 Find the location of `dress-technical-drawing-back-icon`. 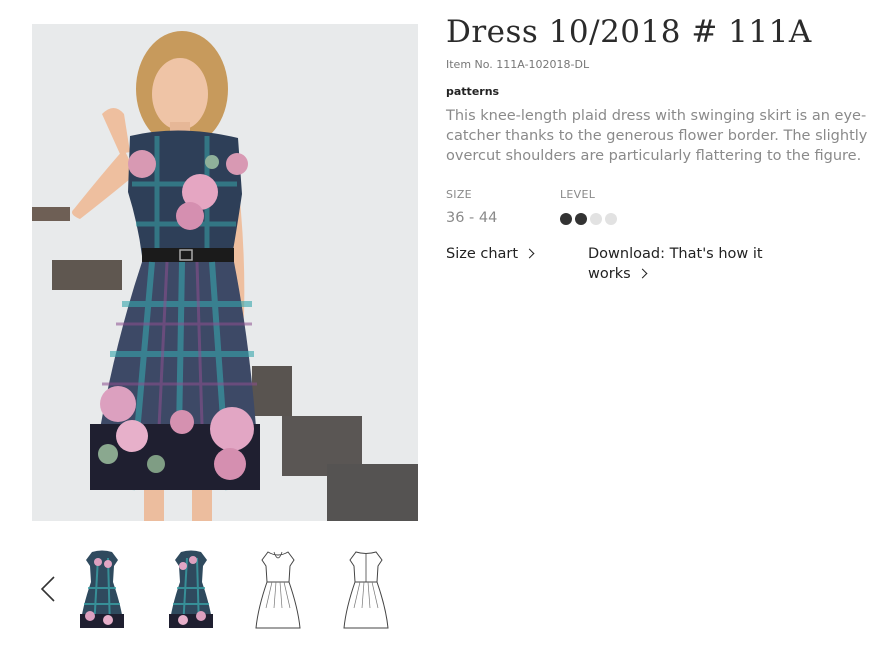

dress-technical-drawing-back-icon is located at coordinates (366, 590).